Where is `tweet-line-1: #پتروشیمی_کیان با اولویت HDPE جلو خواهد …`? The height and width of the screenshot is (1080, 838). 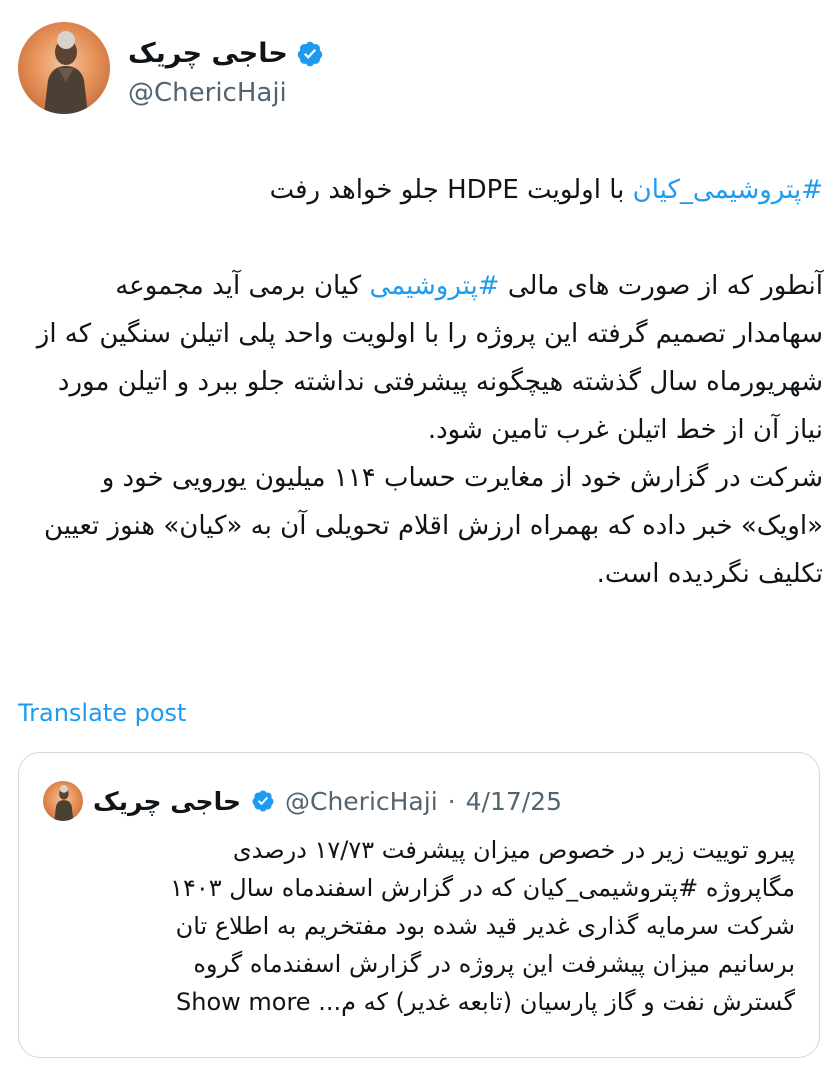
tweet-line-1: #پتروشیمی_کیان با اولویت HDPE جلو خواهد … is located at coordinates (420, 190).